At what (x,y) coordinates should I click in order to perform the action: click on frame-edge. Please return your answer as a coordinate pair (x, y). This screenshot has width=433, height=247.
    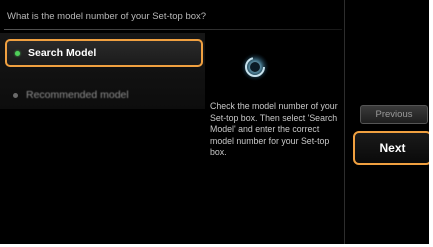
    Looking at the image, I should click on (431, 123).